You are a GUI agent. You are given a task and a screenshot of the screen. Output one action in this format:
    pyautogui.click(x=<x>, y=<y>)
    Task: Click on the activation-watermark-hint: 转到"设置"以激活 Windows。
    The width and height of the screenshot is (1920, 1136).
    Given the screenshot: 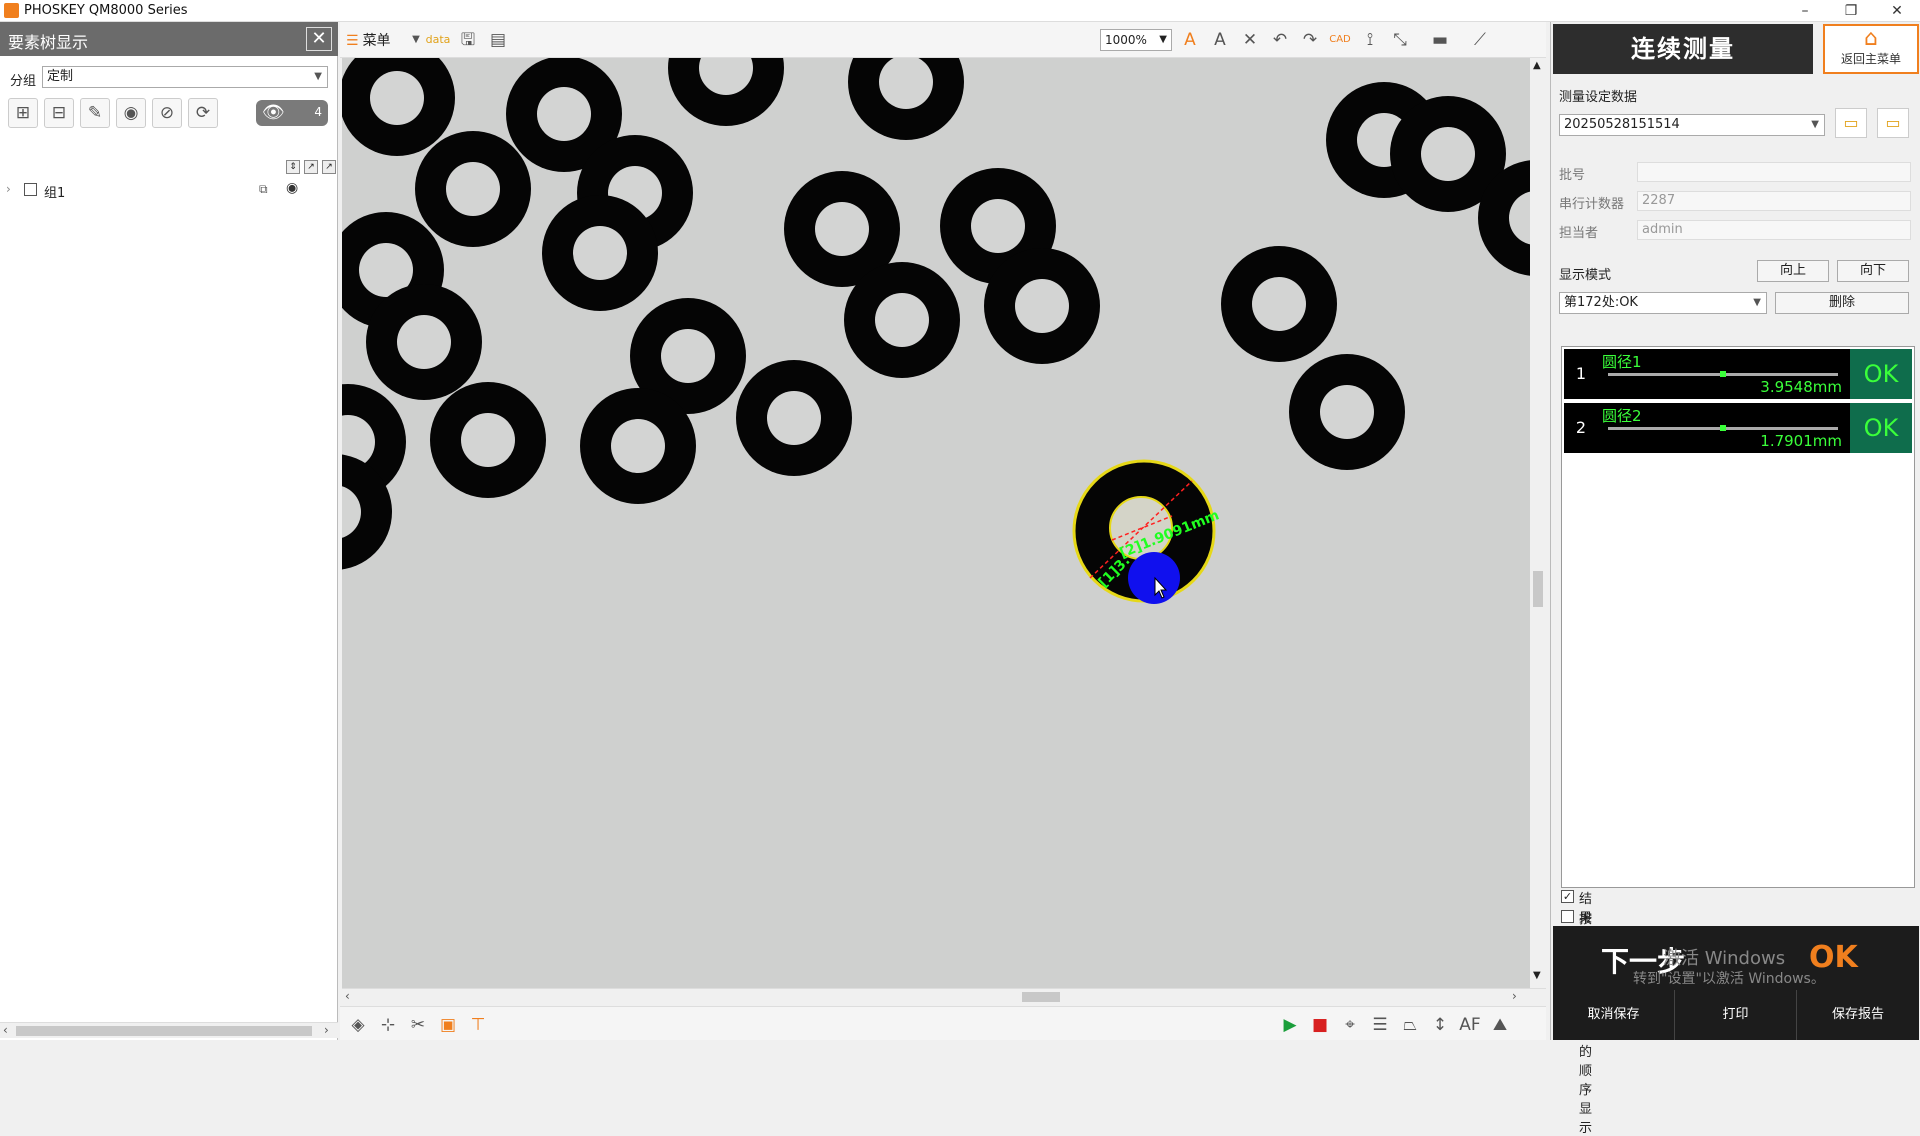 What is the action you would take?
    pyautogui.click(x=1729, y=979)
    